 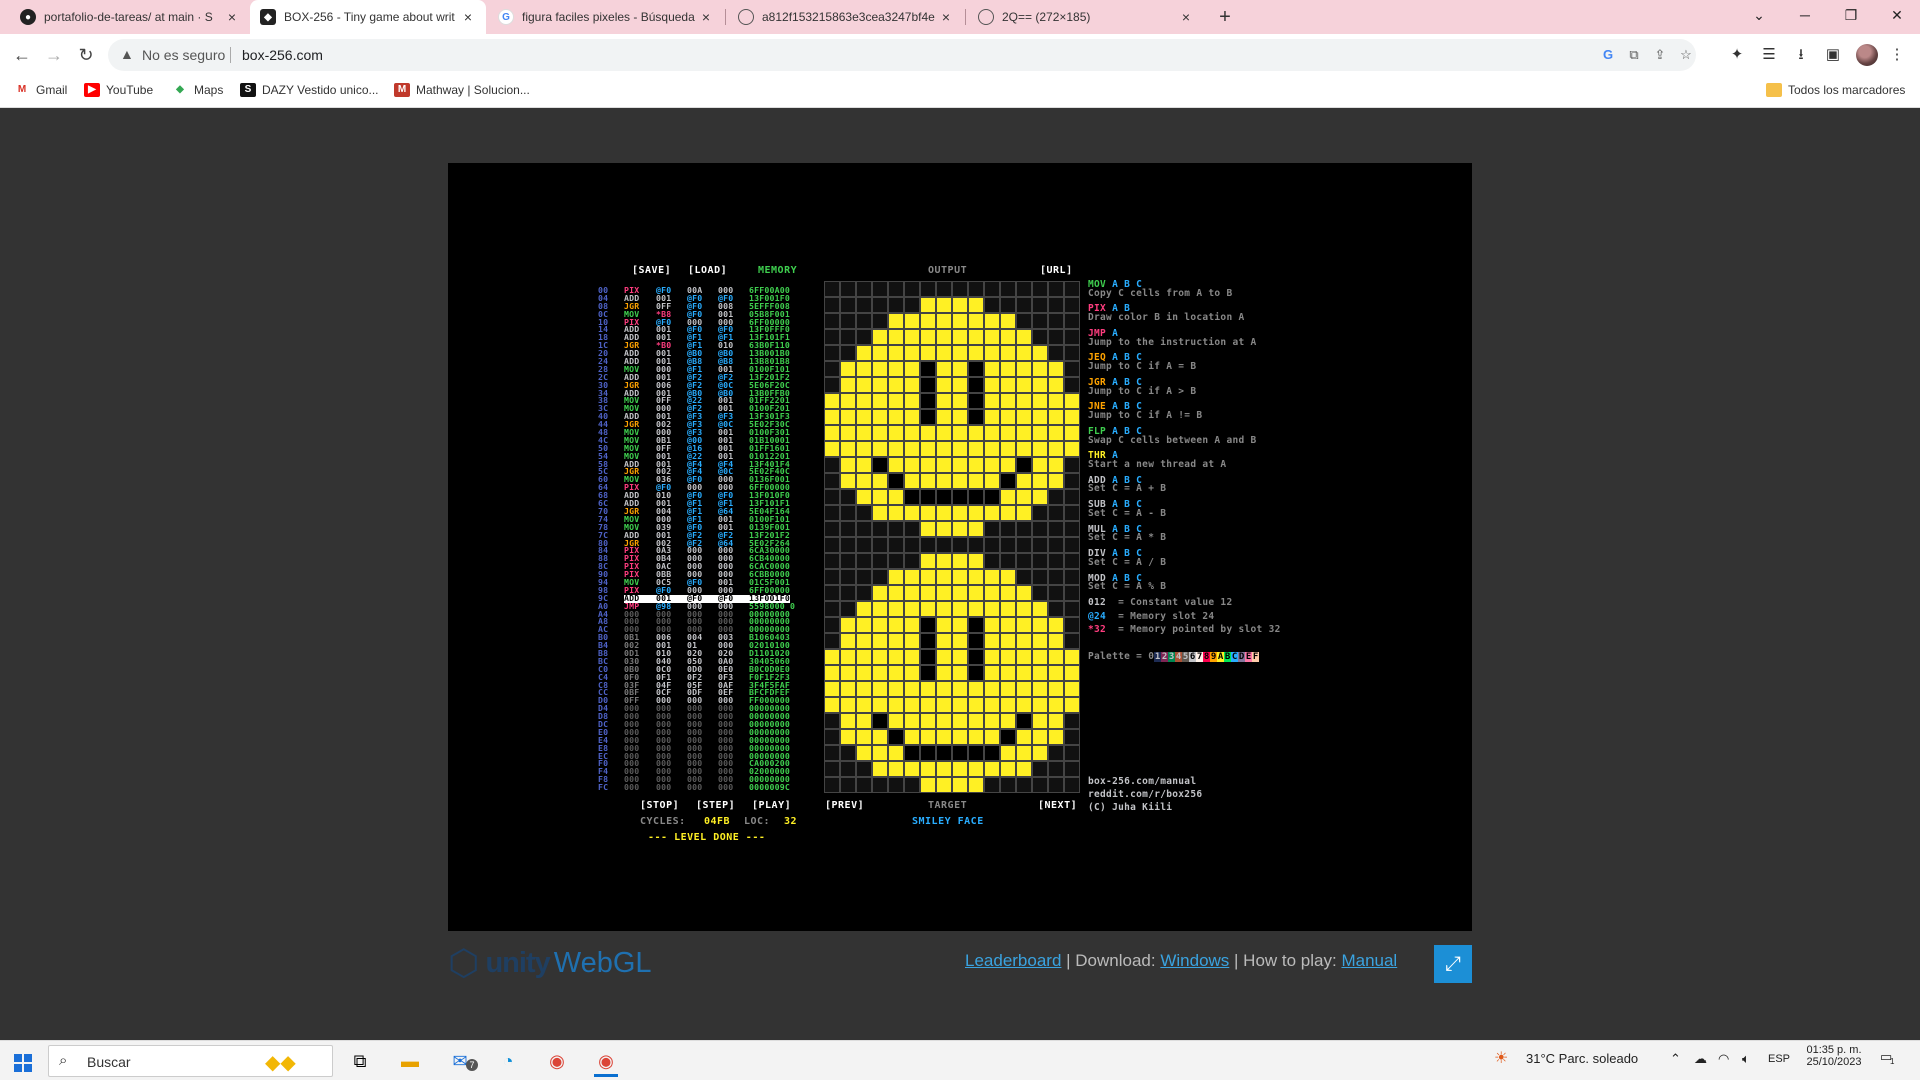 I want to click on address-bar: ▲ No es seguro box-256.com G ⧉ ⇪ ☆, so click(x=902, y=55).